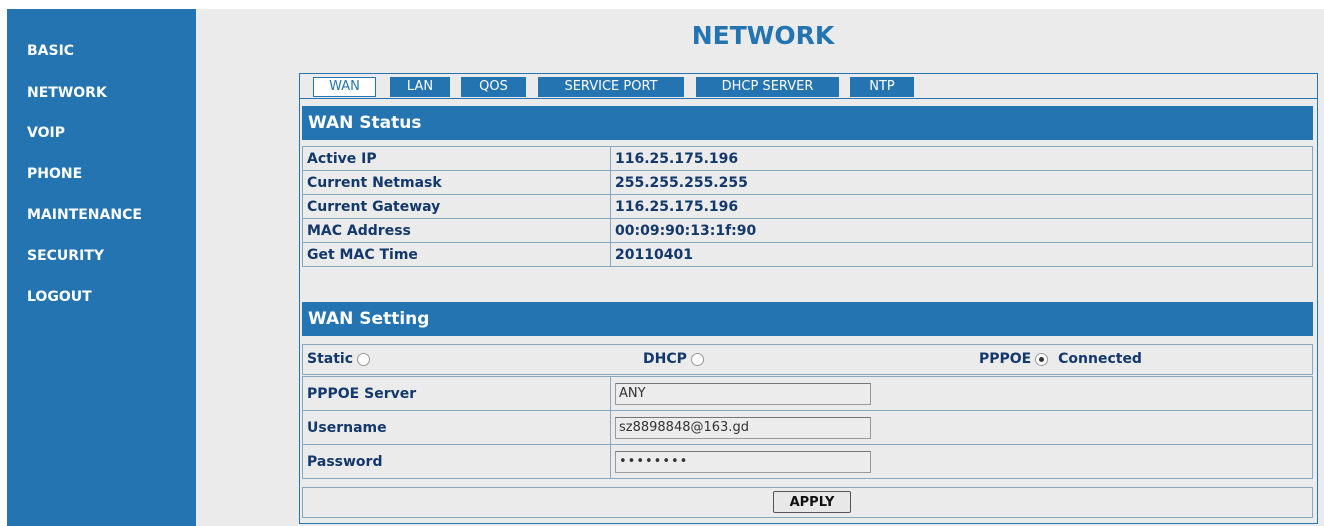  Describe the element at coordinates (84, 215) in the screenshot. I see `sidebar-item-maintenance: MAINTENANCE` at that location.